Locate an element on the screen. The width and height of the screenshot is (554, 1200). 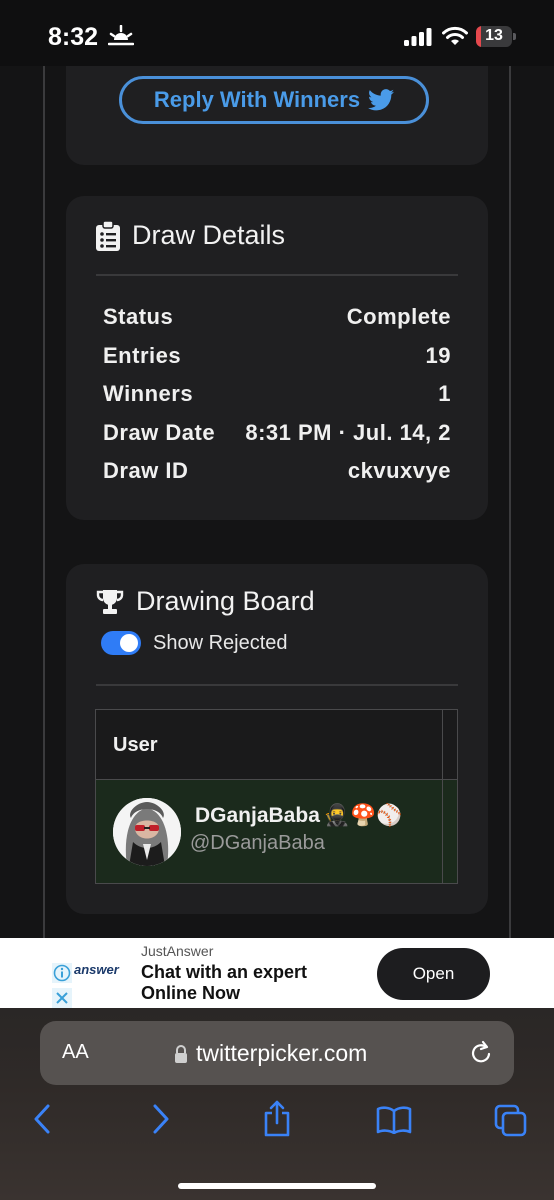
sunset-icon is located at coordinates (121, 35).